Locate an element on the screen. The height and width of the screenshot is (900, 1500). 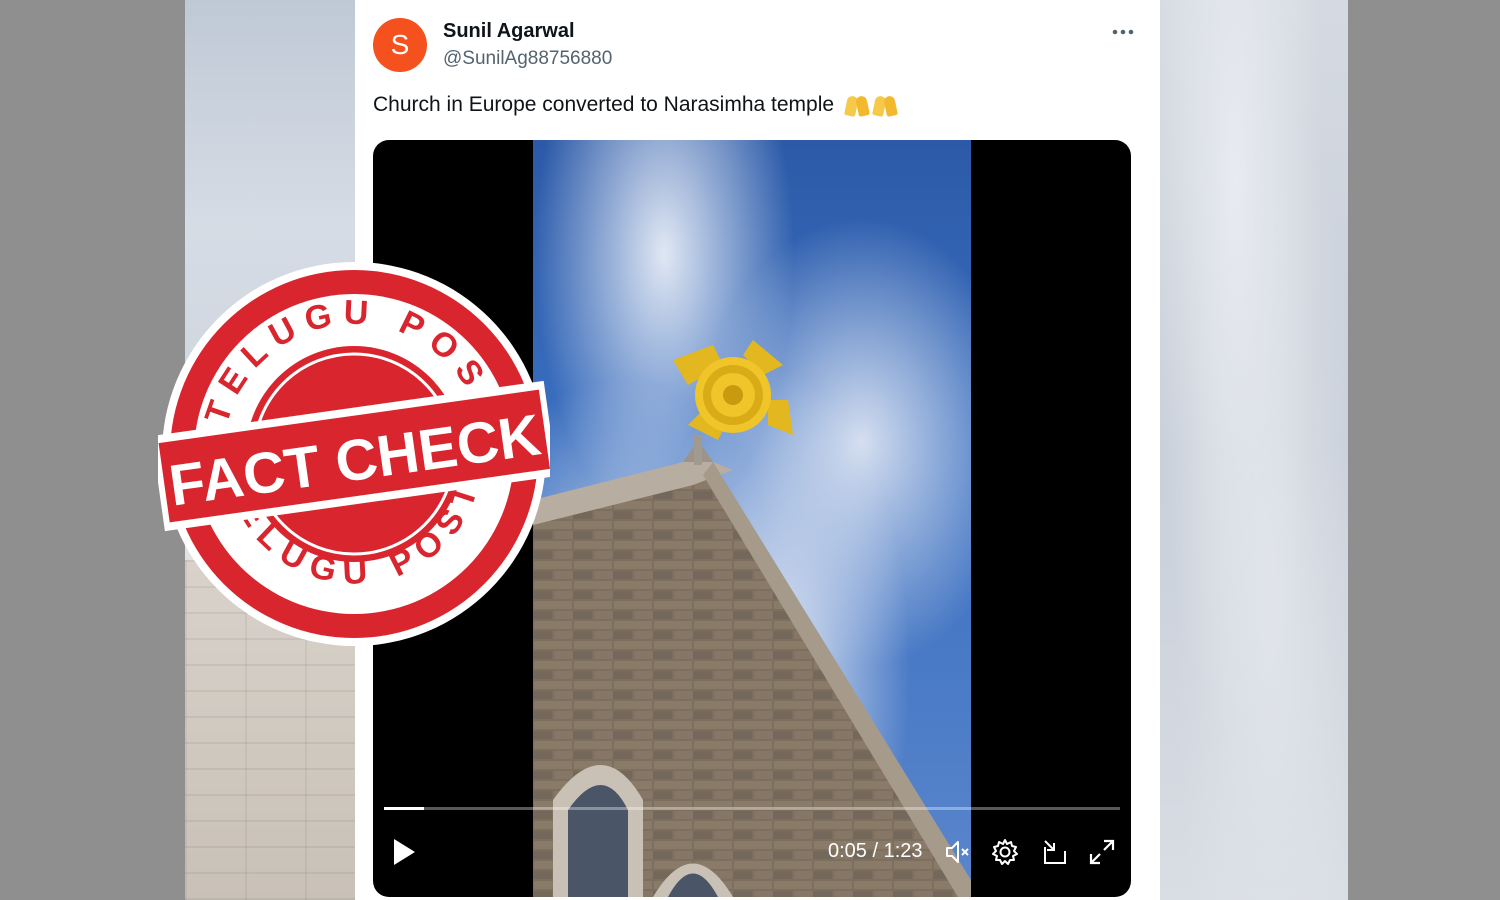
fullscreen-icon is located at coordinates (1102, 852).